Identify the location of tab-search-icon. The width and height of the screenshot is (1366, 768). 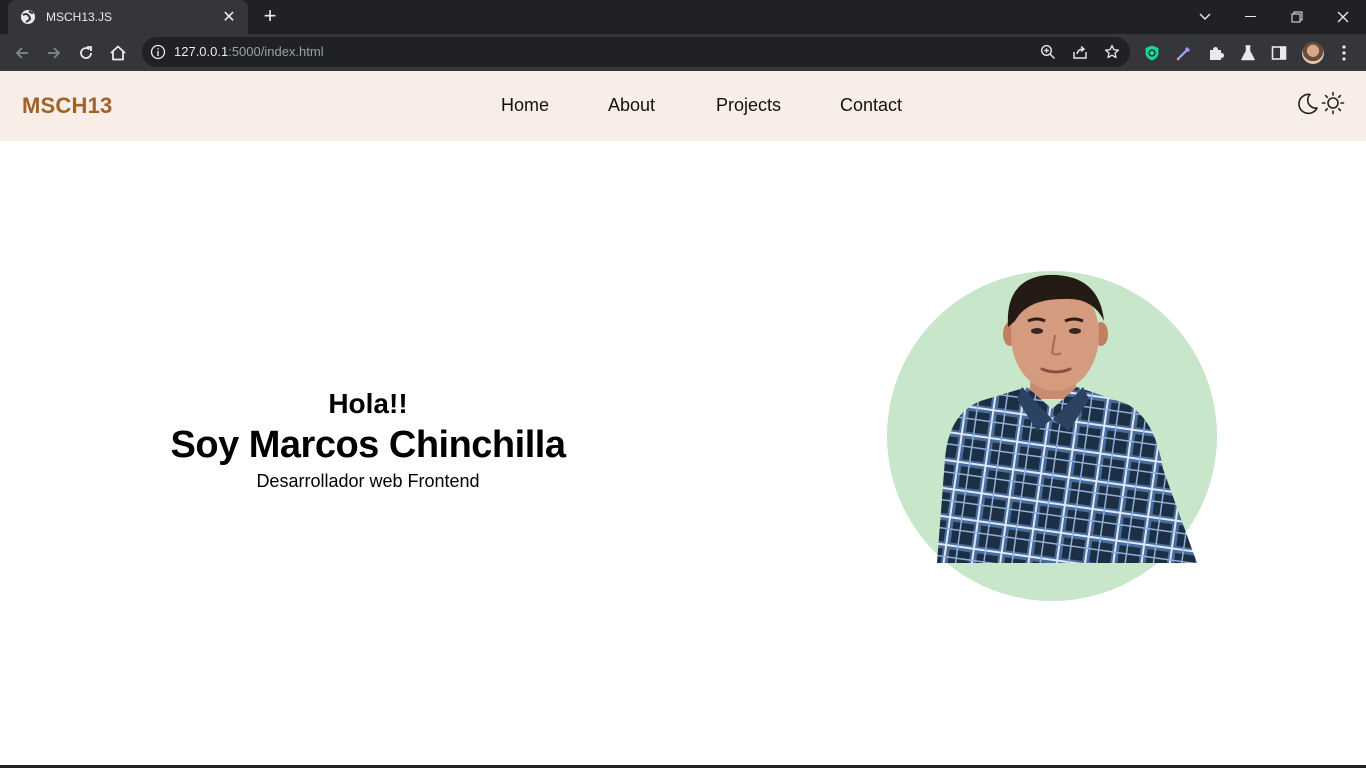
(1205, 17).